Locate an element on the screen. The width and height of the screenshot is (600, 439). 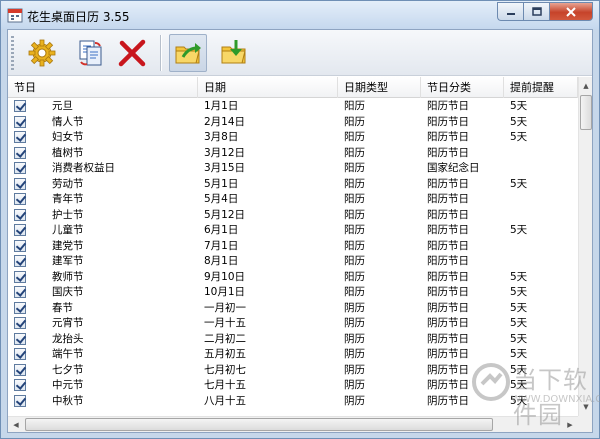
column-header-date-type: 日期类型 is located at coordinates (379, 87).